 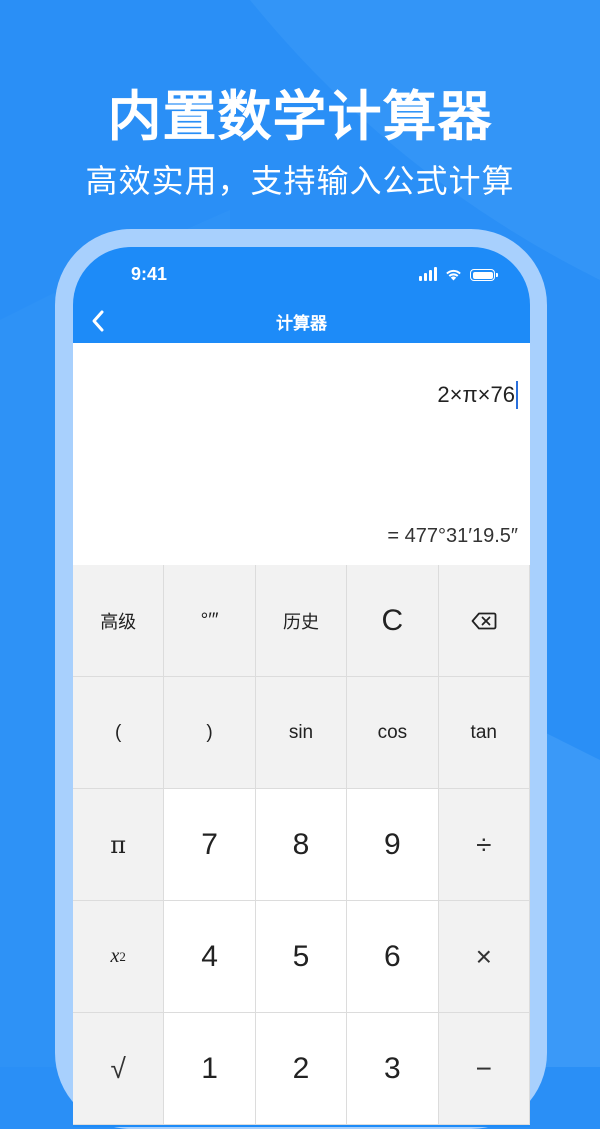 What do you see at coordinates (119, 733) in the screenshot?
I see `open-paren-key: (` at bounding box center [119, 733].